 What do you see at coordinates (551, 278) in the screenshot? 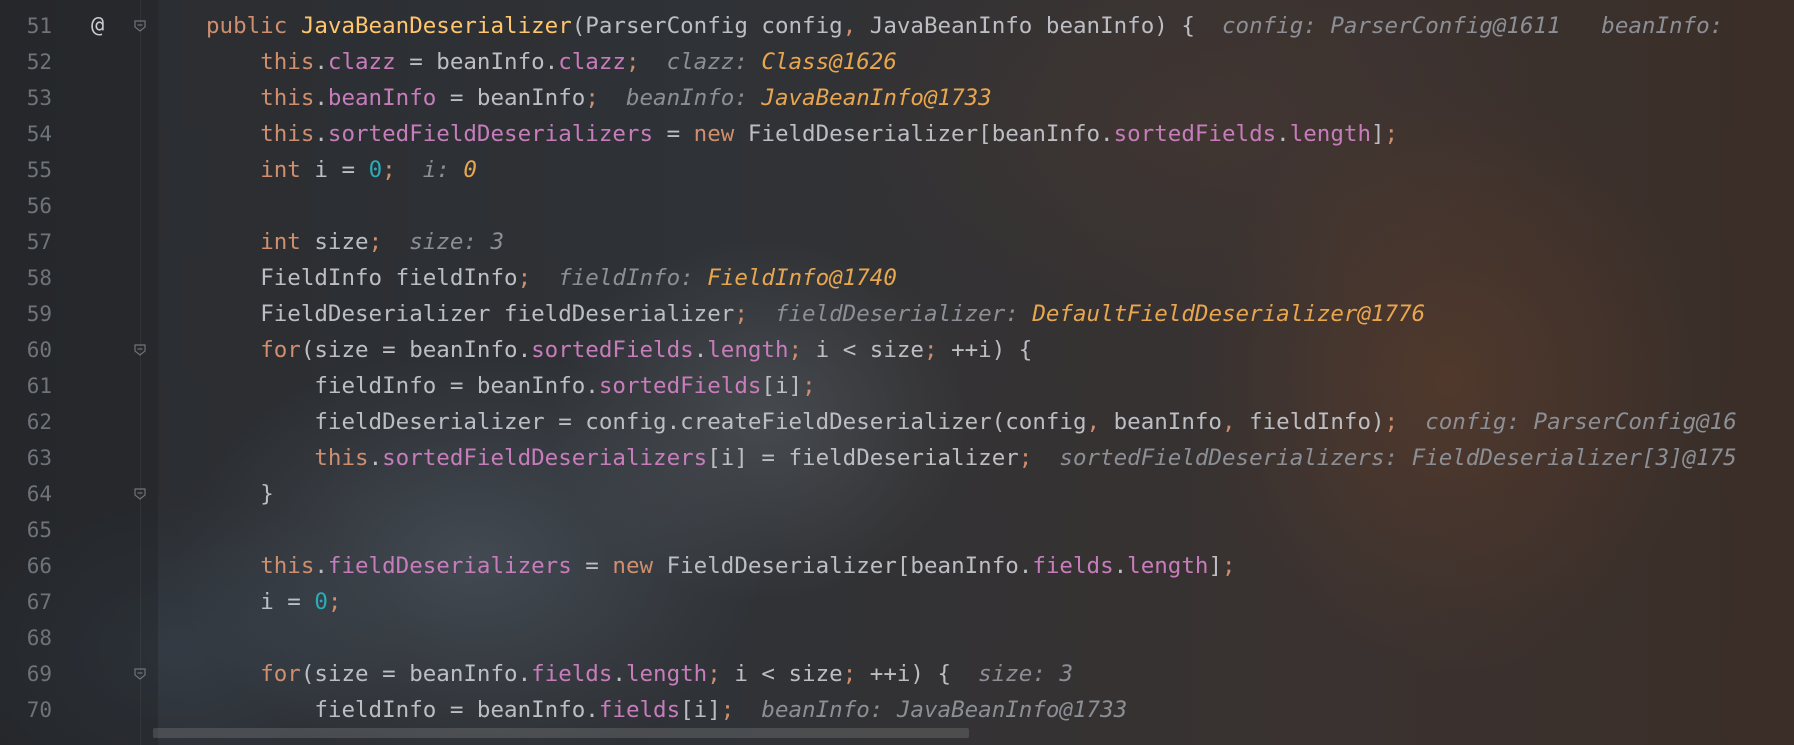
I see `code-text: FieldInfo fieldInfo; fieldInfo` at bounding box center [551, 278].